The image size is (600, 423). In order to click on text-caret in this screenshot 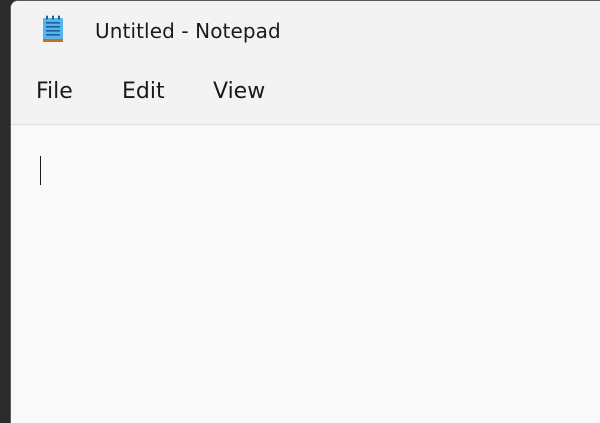, I will do `click(40, 170)`.